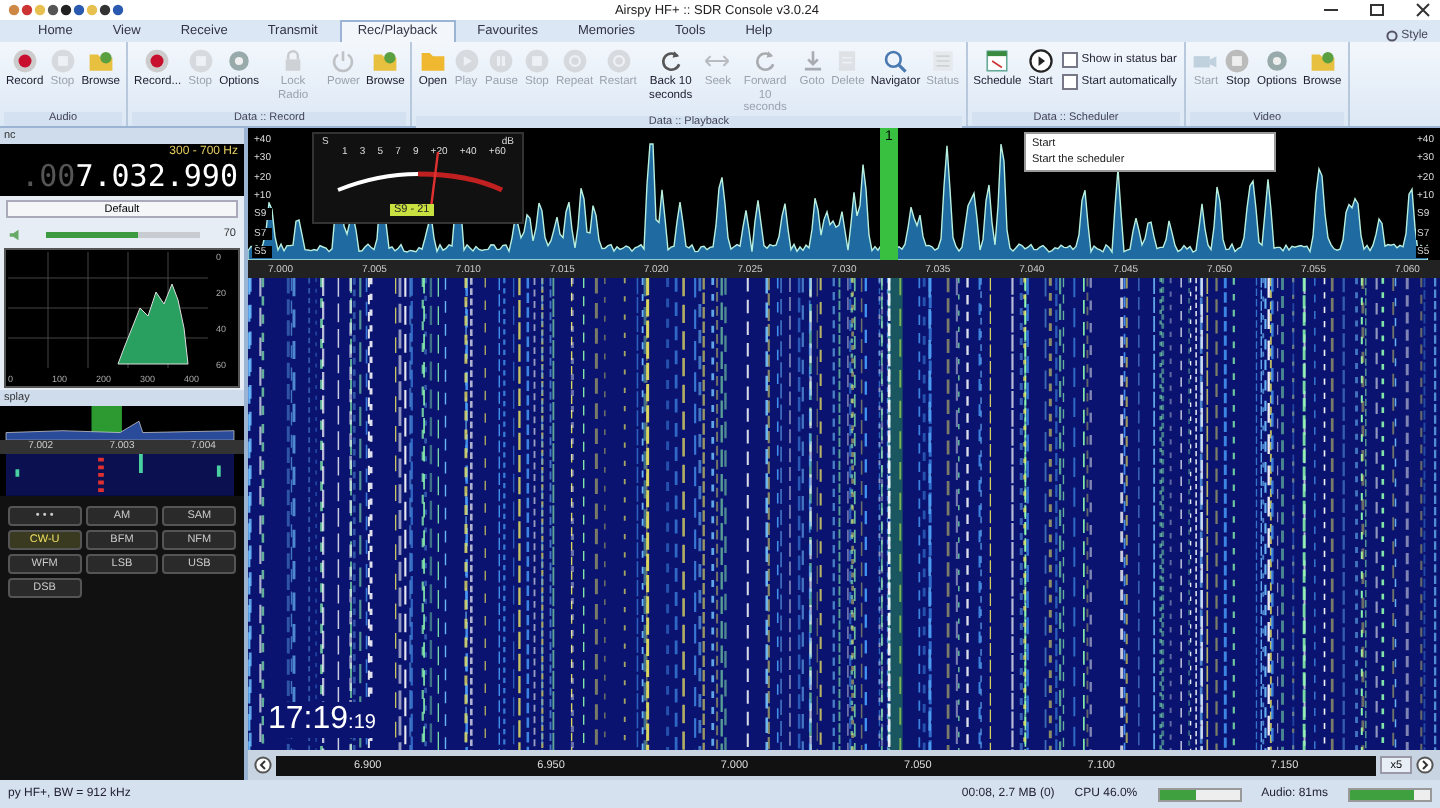  What do you see at coordinates (129, 176) in the screenshot?
I see `frequency-display: .007.032.990` at bounding box center [129, 176].